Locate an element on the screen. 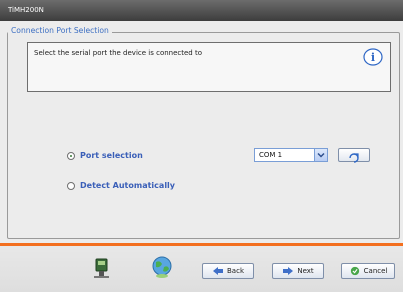  port-select-value: COM 1 is located at coordinates (271, 155).